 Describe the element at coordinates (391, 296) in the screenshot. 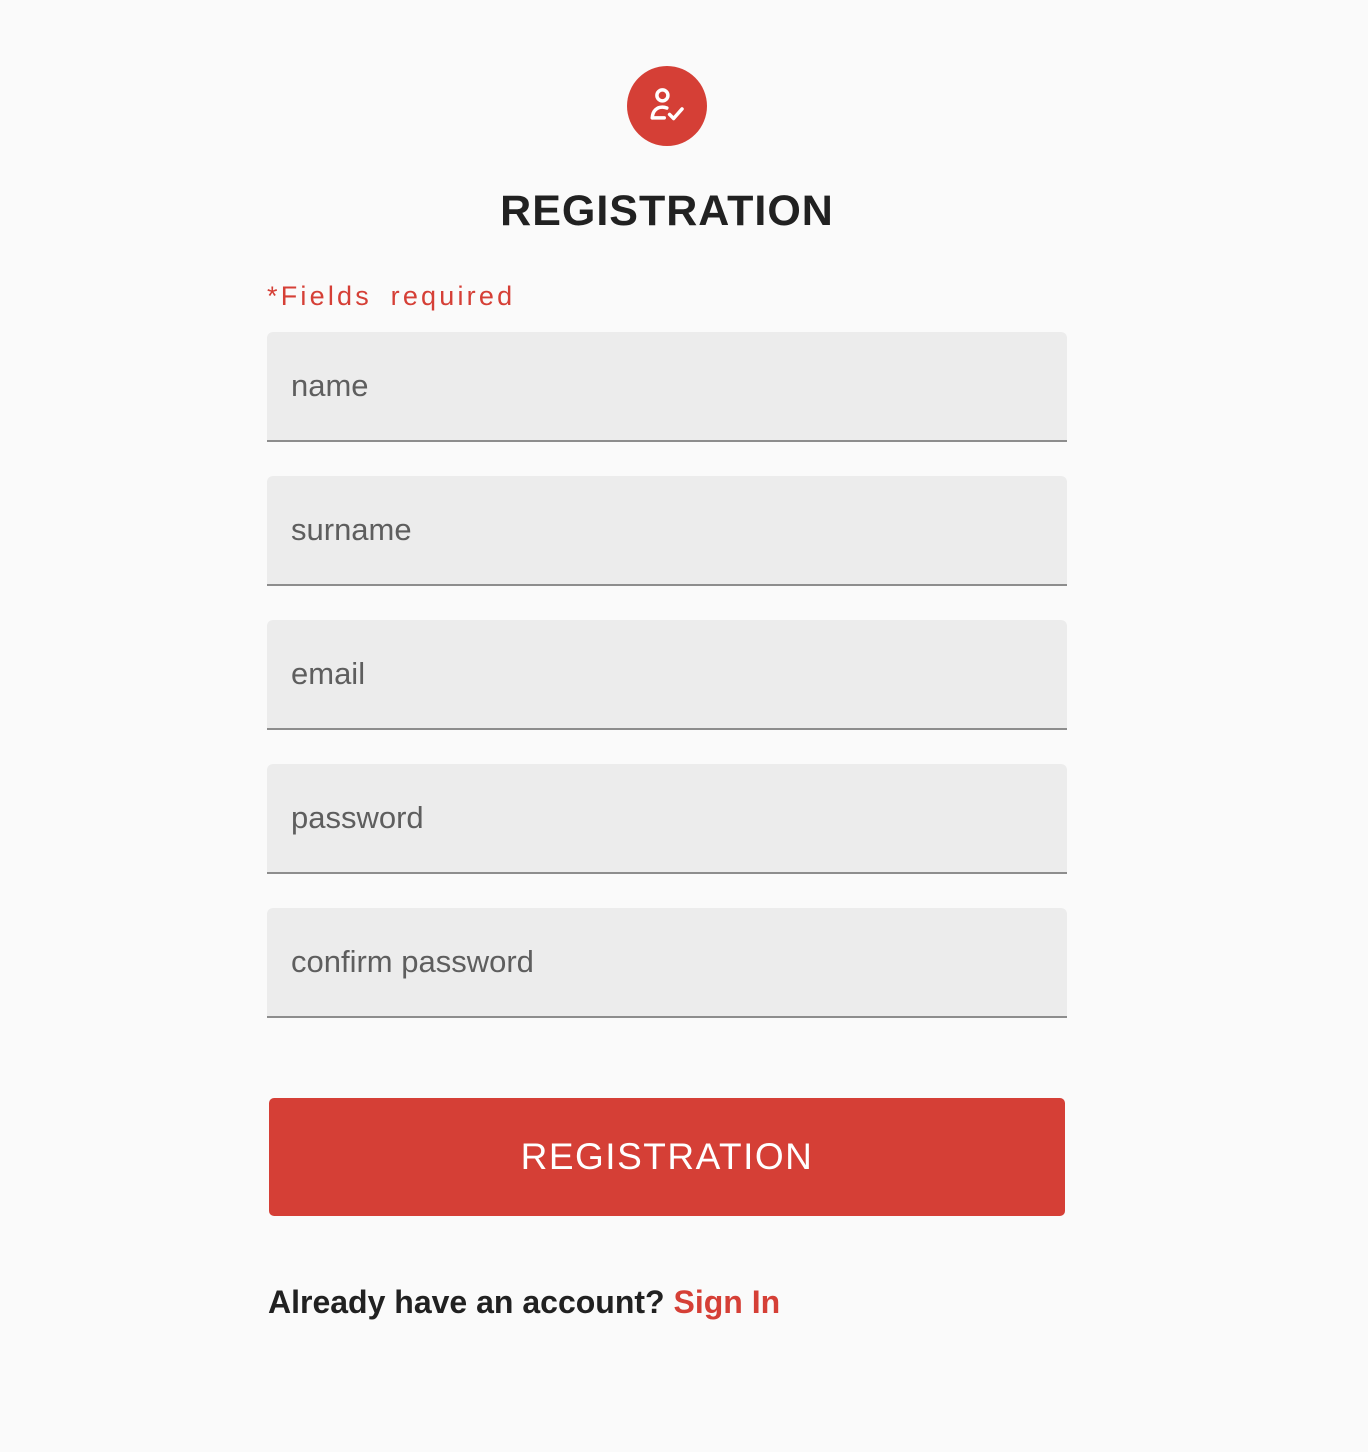

I see `required-fields-note: *Fields required` at that location.